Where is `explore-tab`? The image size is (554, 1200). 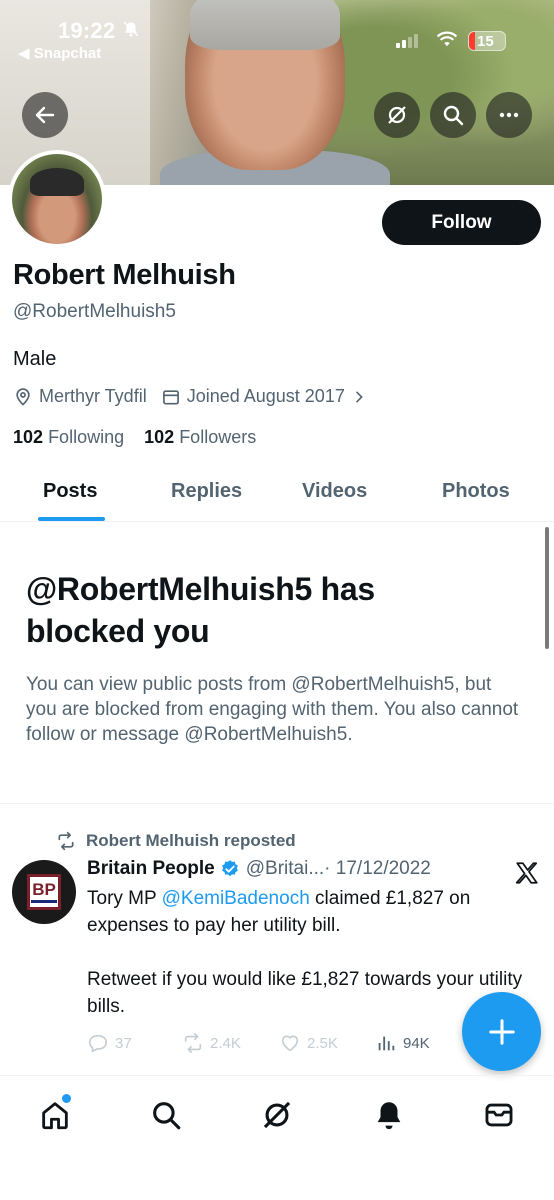 explore-tab is located at coordinates (166, 1115).